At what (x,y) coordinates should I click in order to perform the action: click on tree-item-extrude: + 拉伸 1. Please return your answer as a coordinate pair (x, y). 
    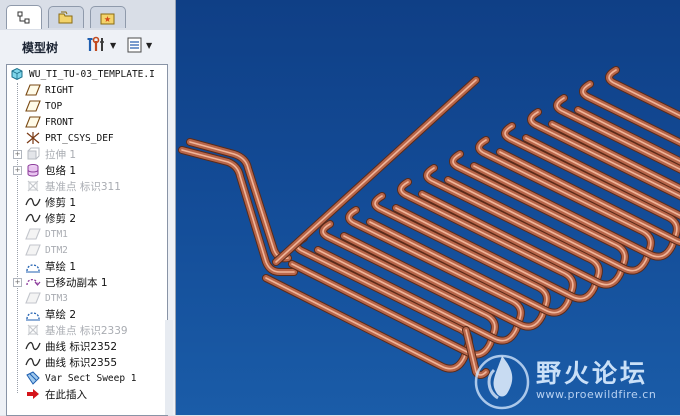
    Looking at the image, I should click on (45, 154).